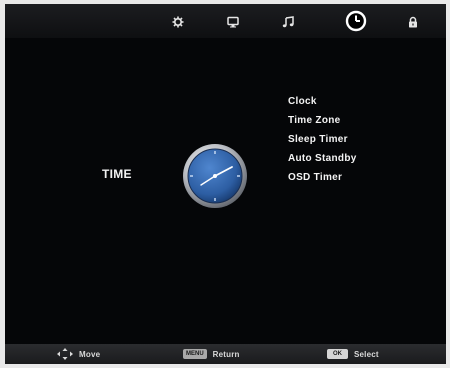  I want to click on hint-return: MENU Return, so click(211, 354).